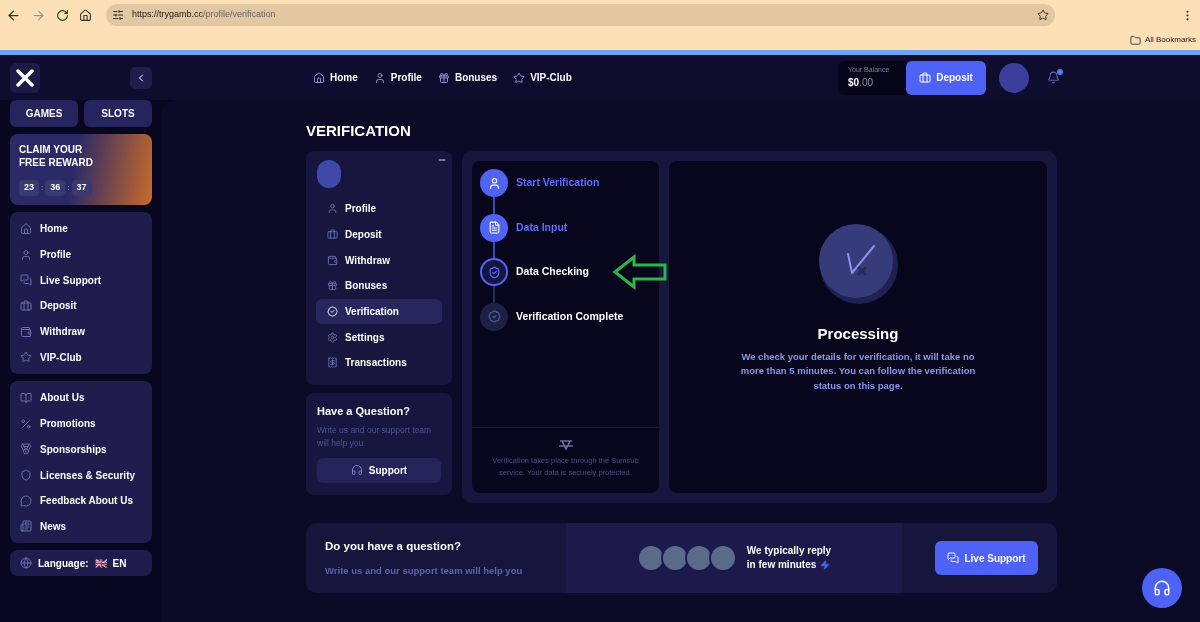 The height and width of the screenshot is (622, 1200). Describe the element at coordinates (364, 411) in the screenshot. I see `question-title: Have a Question?` at that location.